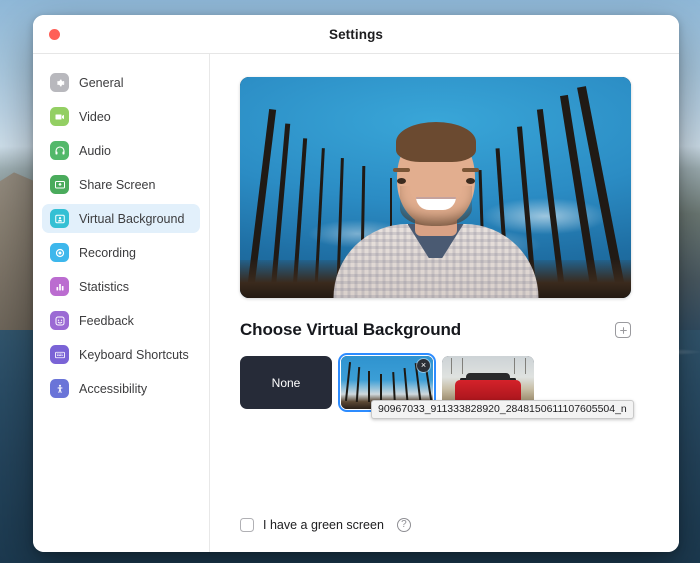 Image resolution: width=700 pixels, height=563 pixels. I want to click on section-title: Choose Virtual Background, so click(351, 329).